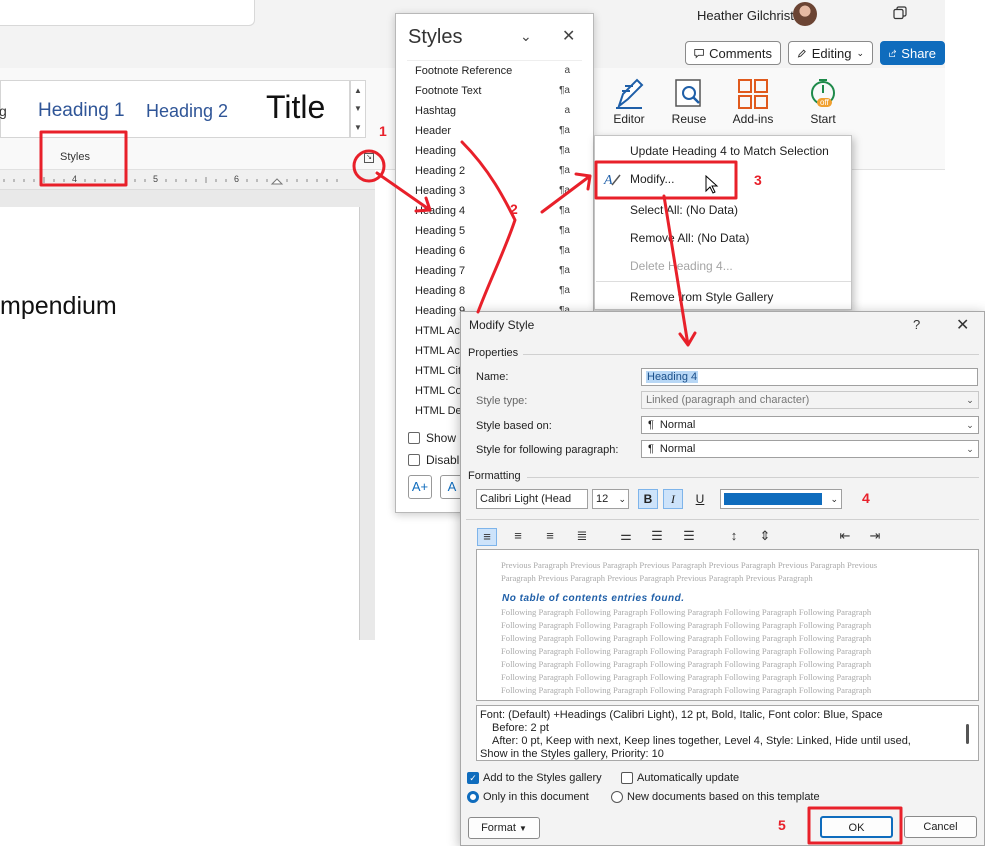 This screenshot has width=985, height=846. Describe the element at coordinates (916, 324) in the screenshot. I see `help-icon: ?` at that location.